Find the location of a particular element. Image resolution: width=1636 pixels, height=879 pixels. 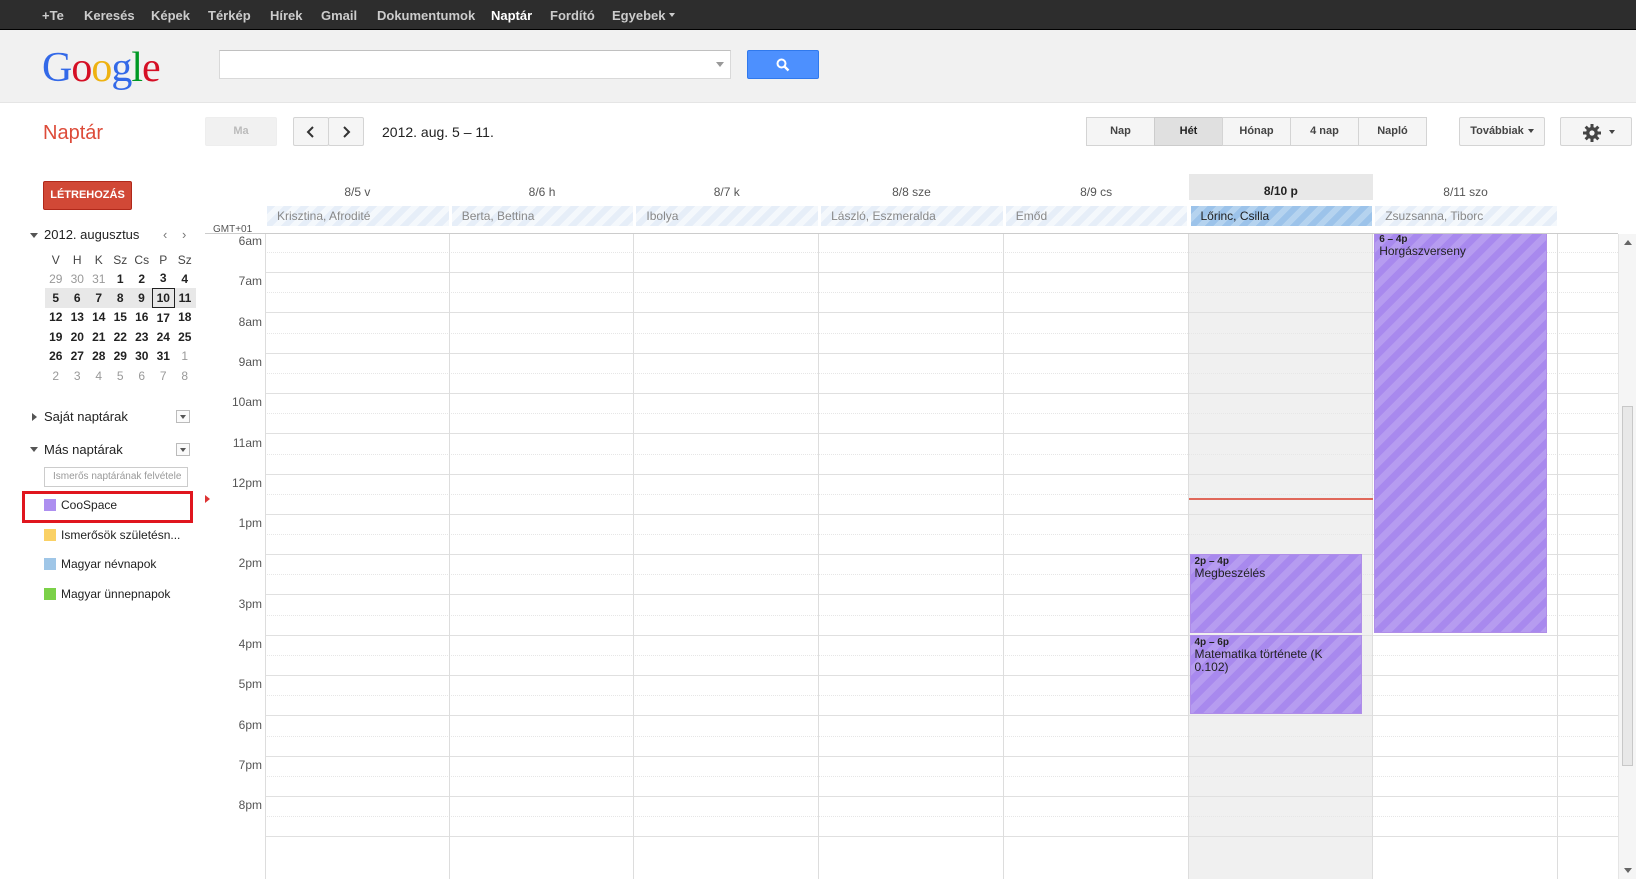

mini-calendar-day: 21 is located at coordinates (99, 336).